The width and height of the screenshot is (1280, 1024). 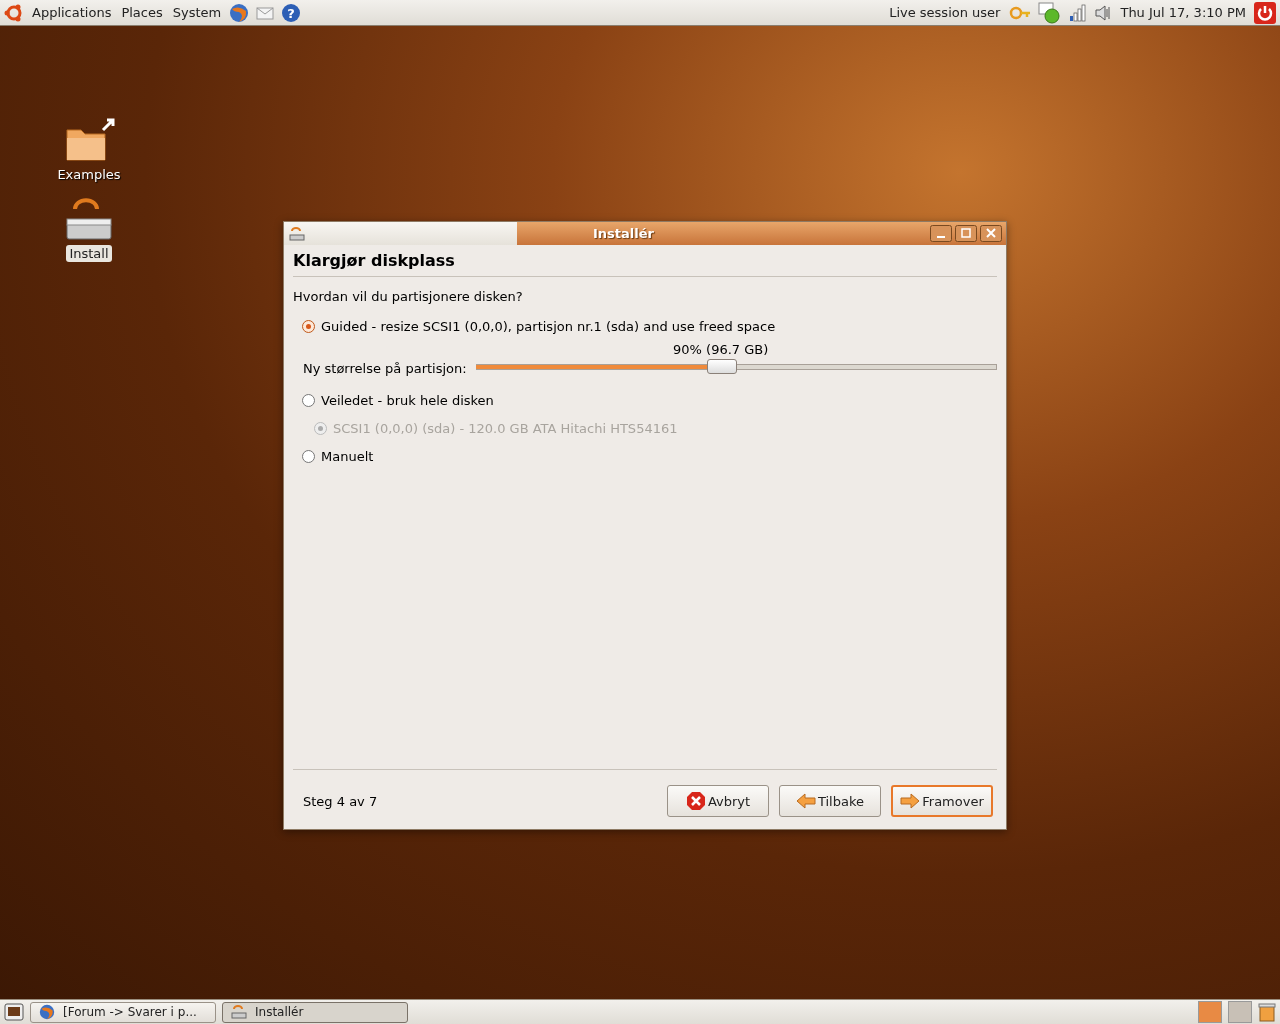 What do you see at coordinates (239, 1012) in the screenshot?
I see `drive-icon` at bounding box center [239, 1012].